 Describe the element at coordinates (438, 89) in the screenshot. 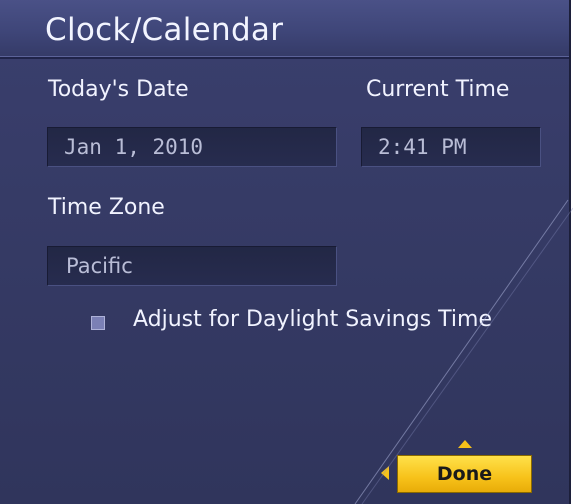

I see `current-time-label: Current Time` at that location.